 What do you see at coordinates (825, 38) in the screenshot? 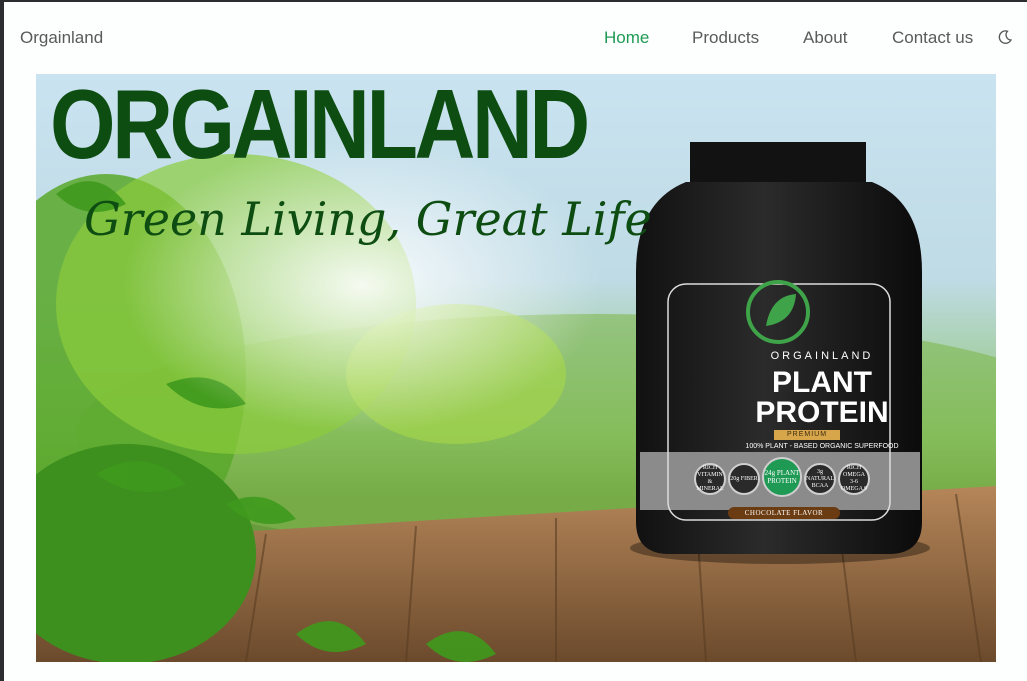
I see `nav-about: About` at bounding box center [825, 38].